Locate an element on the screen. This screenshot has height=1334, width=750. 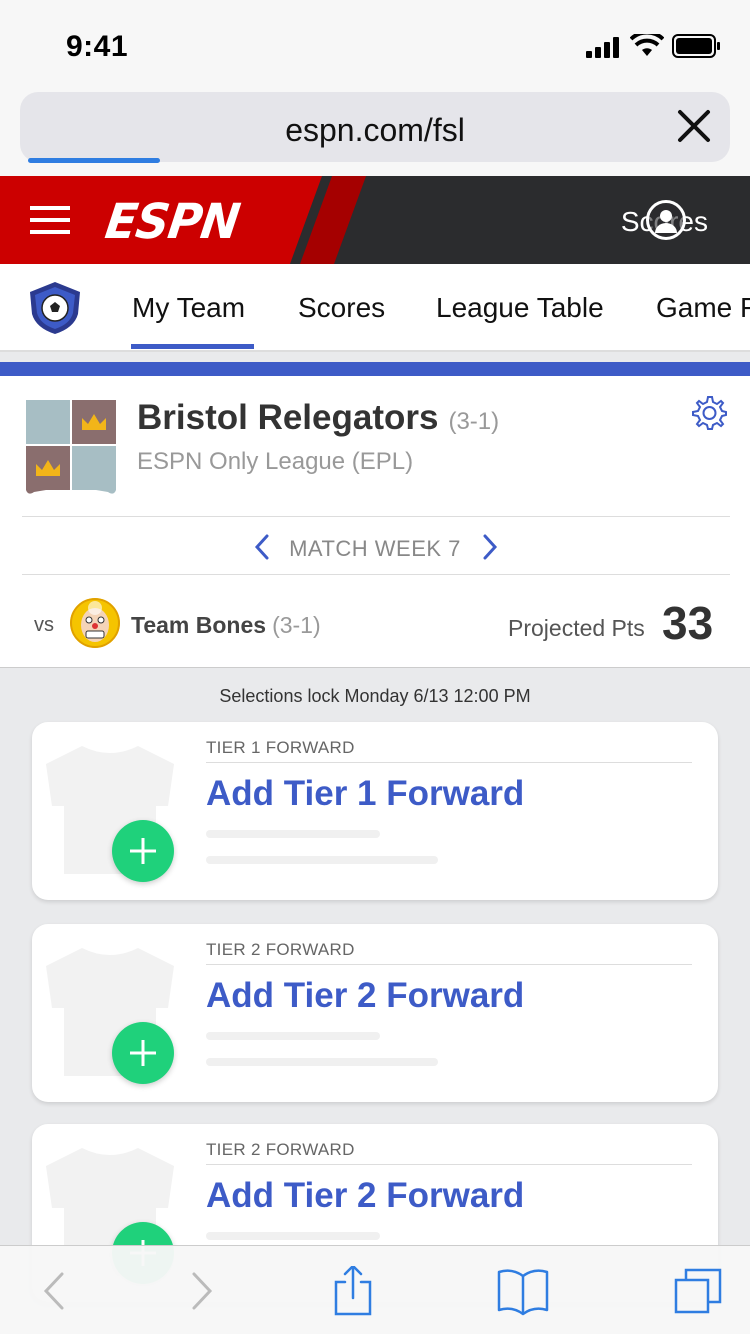
match-week-label: MATCH WEEK 7 is located at coordinates (375, 548).